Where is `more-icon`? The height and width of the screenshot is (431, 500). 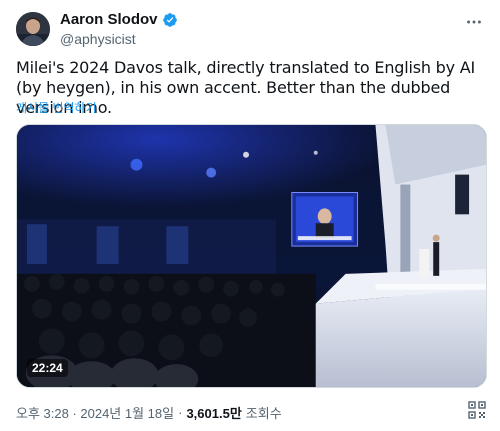
more-icon is located at coordinates (474, 22).